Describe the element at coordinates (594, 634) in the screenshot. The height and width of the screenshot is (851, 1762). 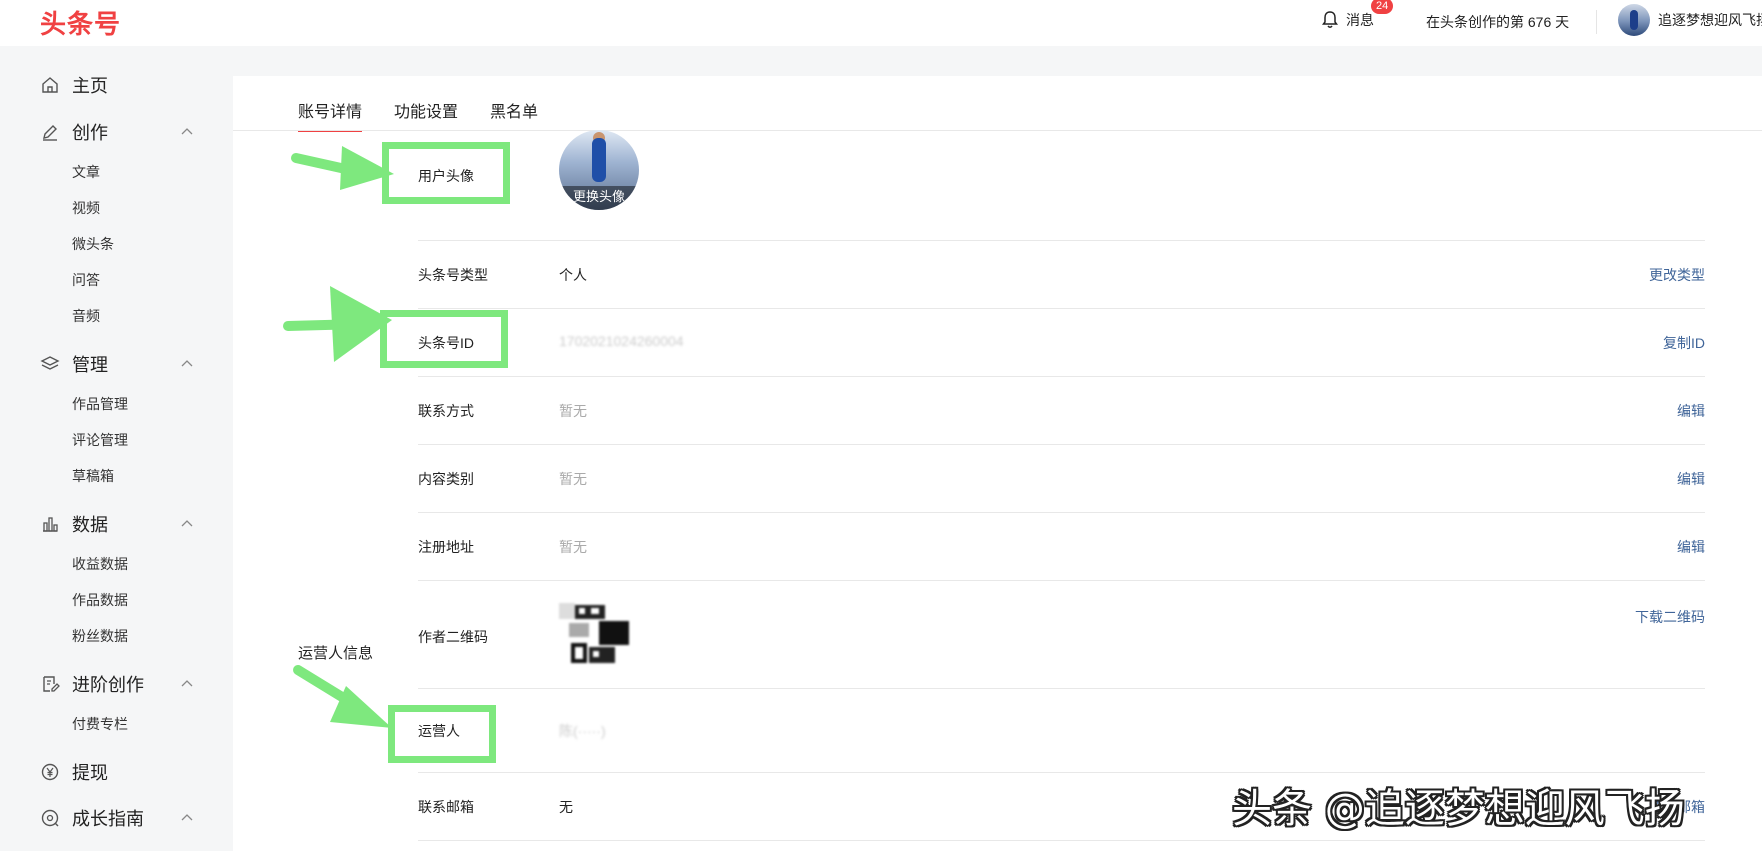
I see `author-qrcode` at that location.